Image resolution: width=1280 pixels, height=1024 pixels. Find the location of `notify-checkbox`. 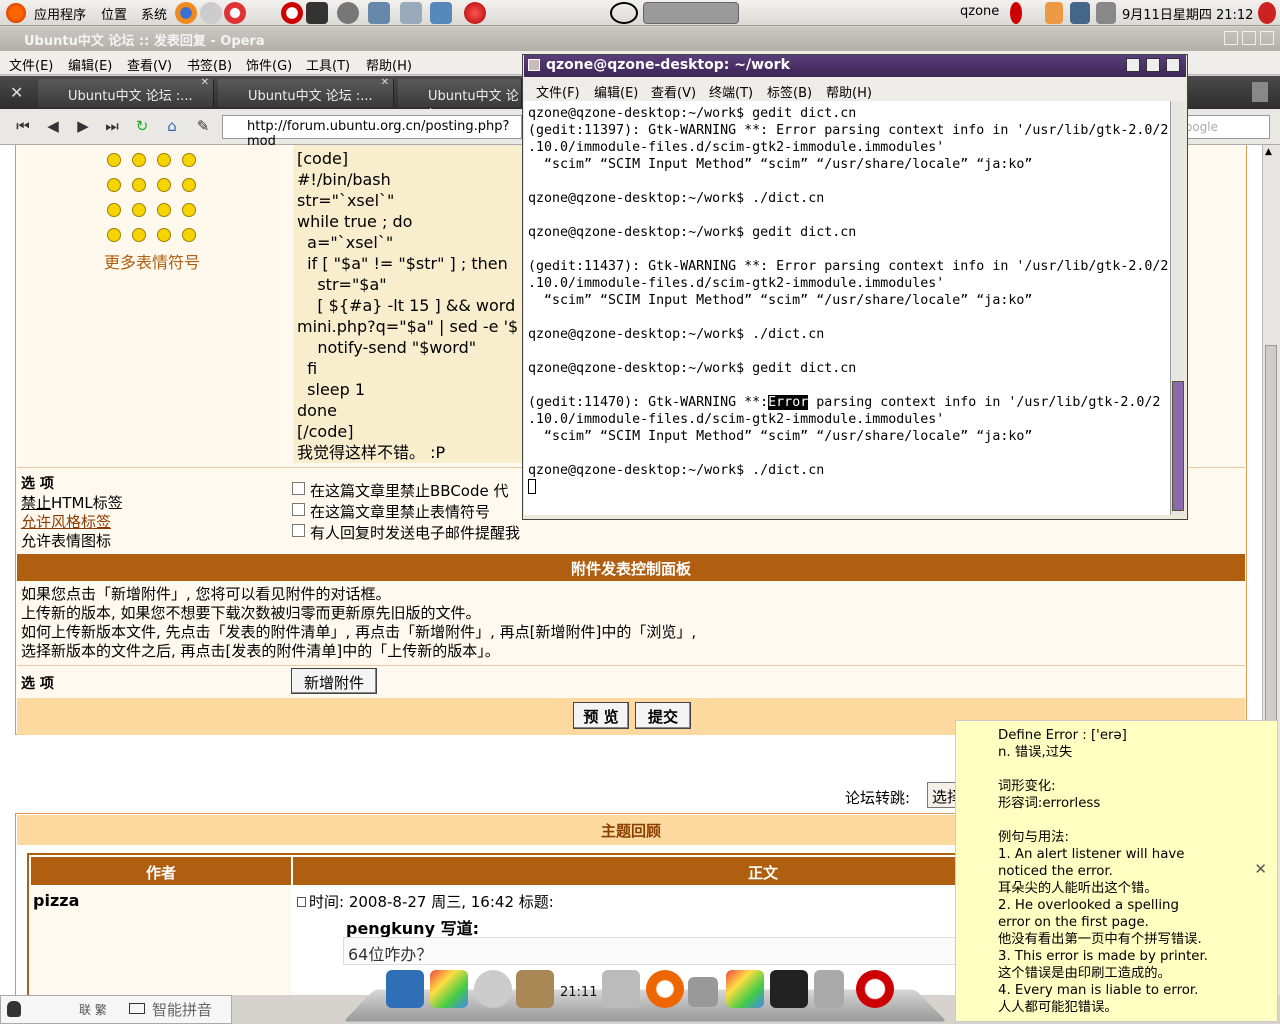

notify-checkbox is located at coordinates (298, 530).